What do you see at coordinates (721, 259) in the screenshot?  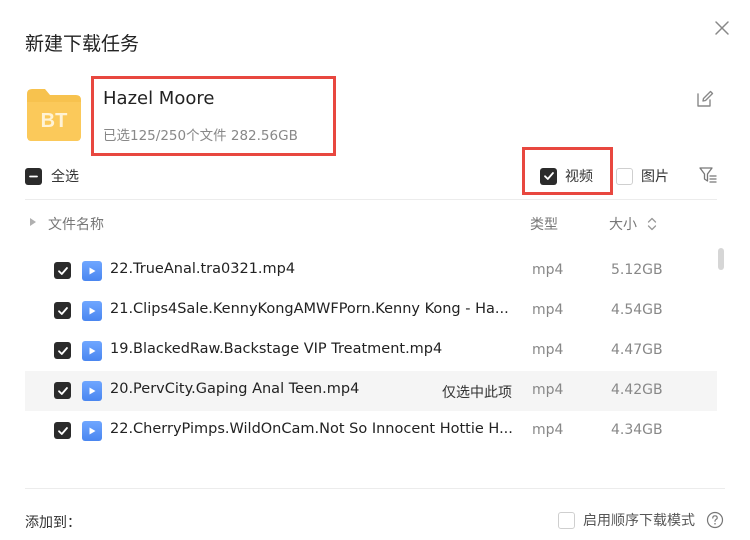 I see `scrollbar-thumb` at bounding box center [721, 259].